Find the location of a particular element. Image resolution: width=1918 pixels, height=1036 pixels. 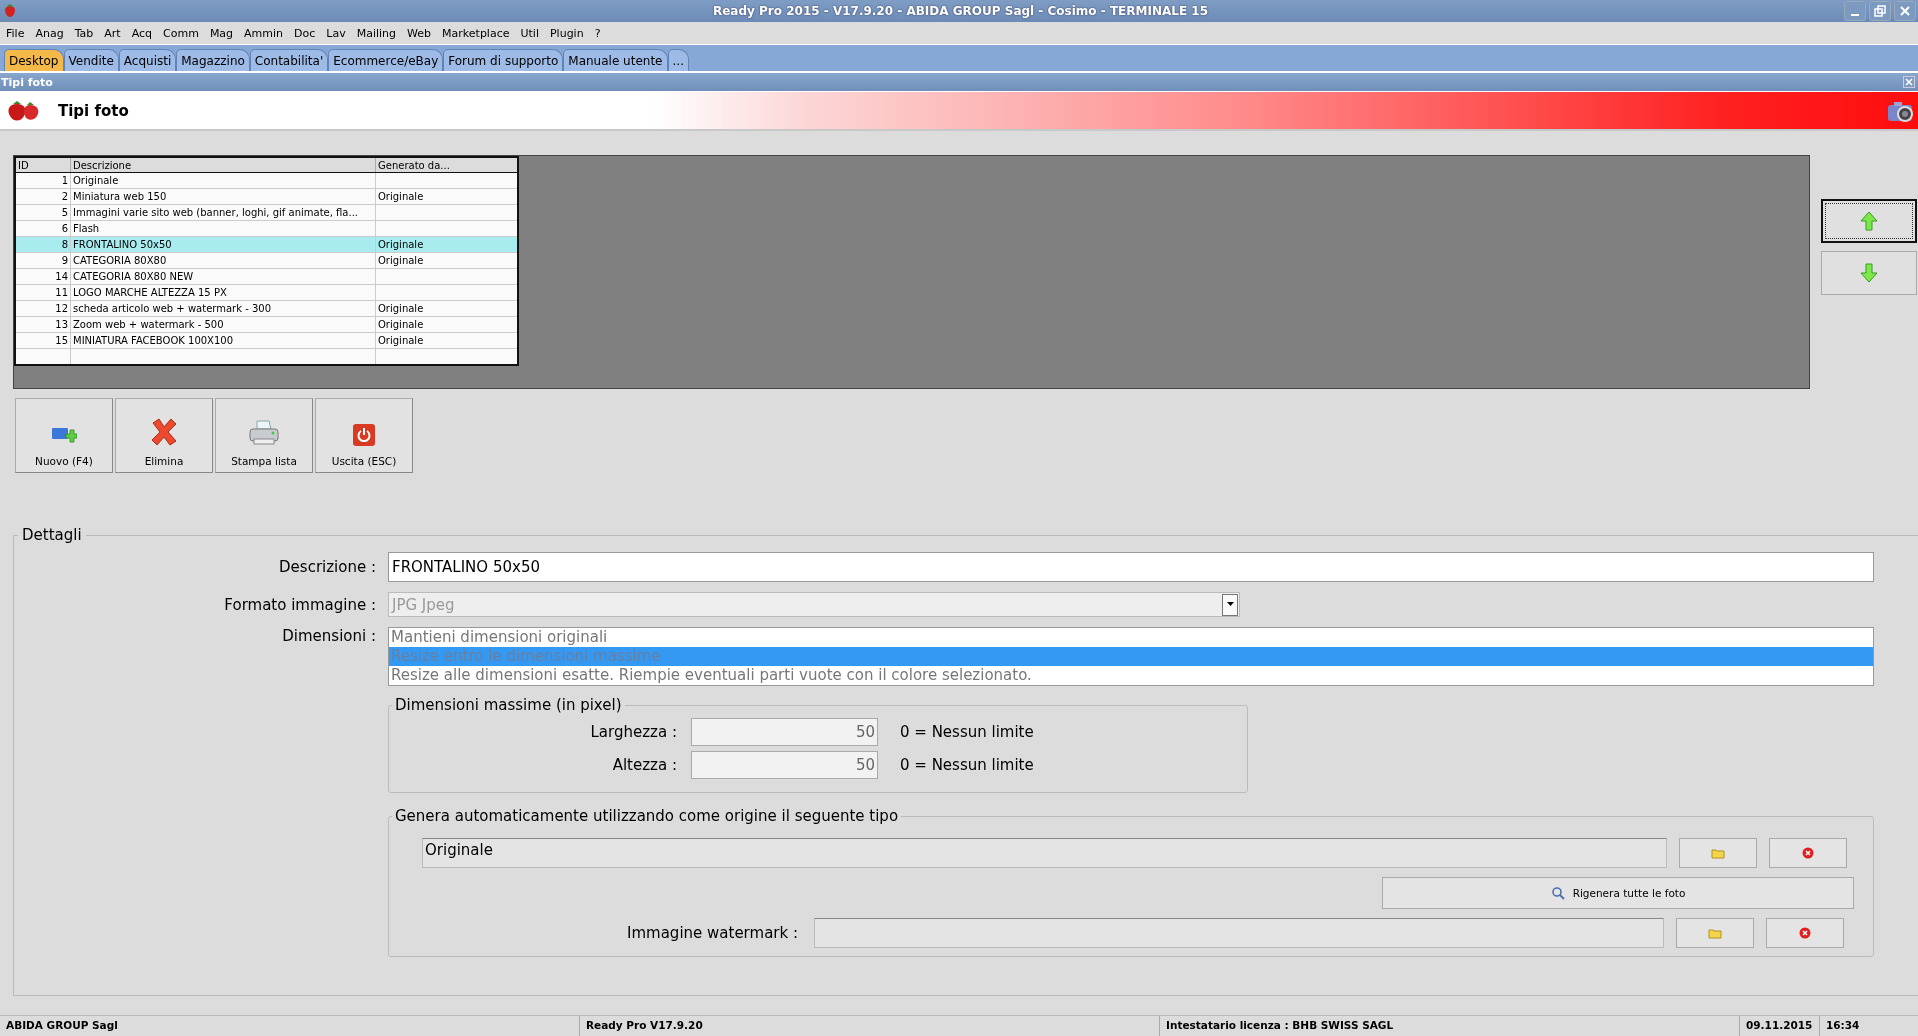

table-cell: CATEGORIA 80X80 NEW is located at coordinates (223, 276).